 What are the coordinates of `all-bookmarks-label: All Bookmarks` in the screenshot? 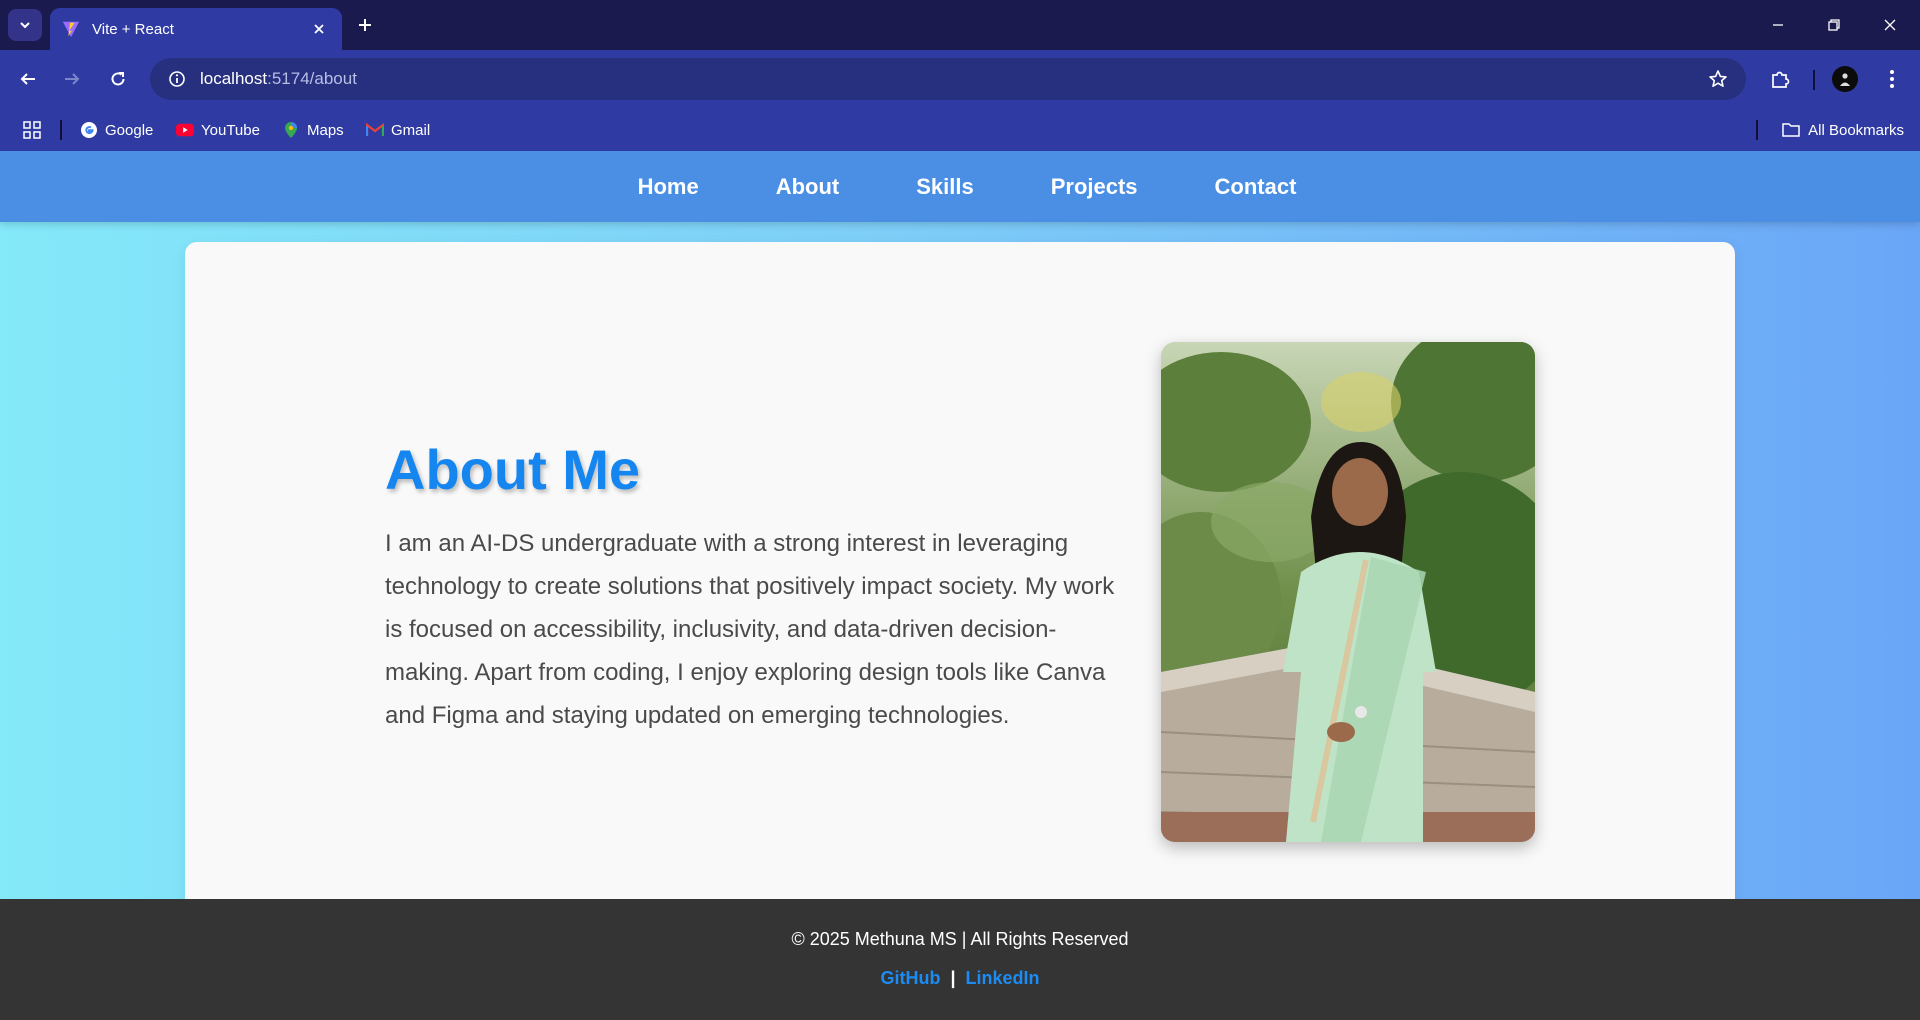 It's located at (1856, 130).